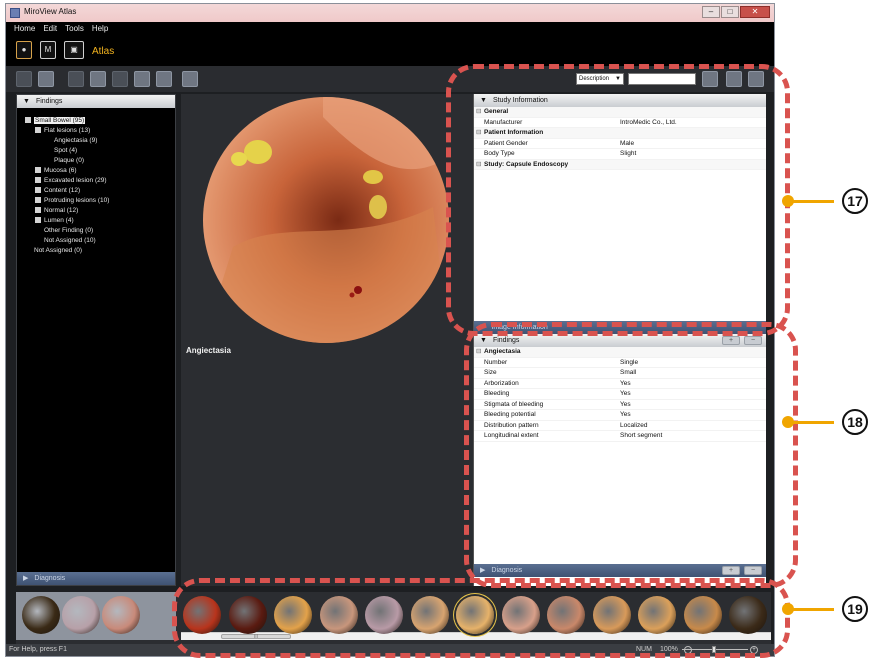 Image resolution: width=886 pixels, height=659 pixels. Describe the element at coordinates (100, 231) in the screenshot. I see `tree-item: Other Finding (0)` at that location.